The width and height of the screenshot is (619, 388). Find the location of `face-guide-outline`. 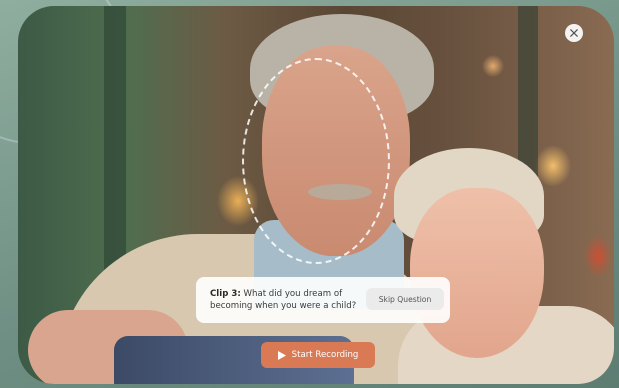

face-guide-outline is located at coordinates (316, 161).